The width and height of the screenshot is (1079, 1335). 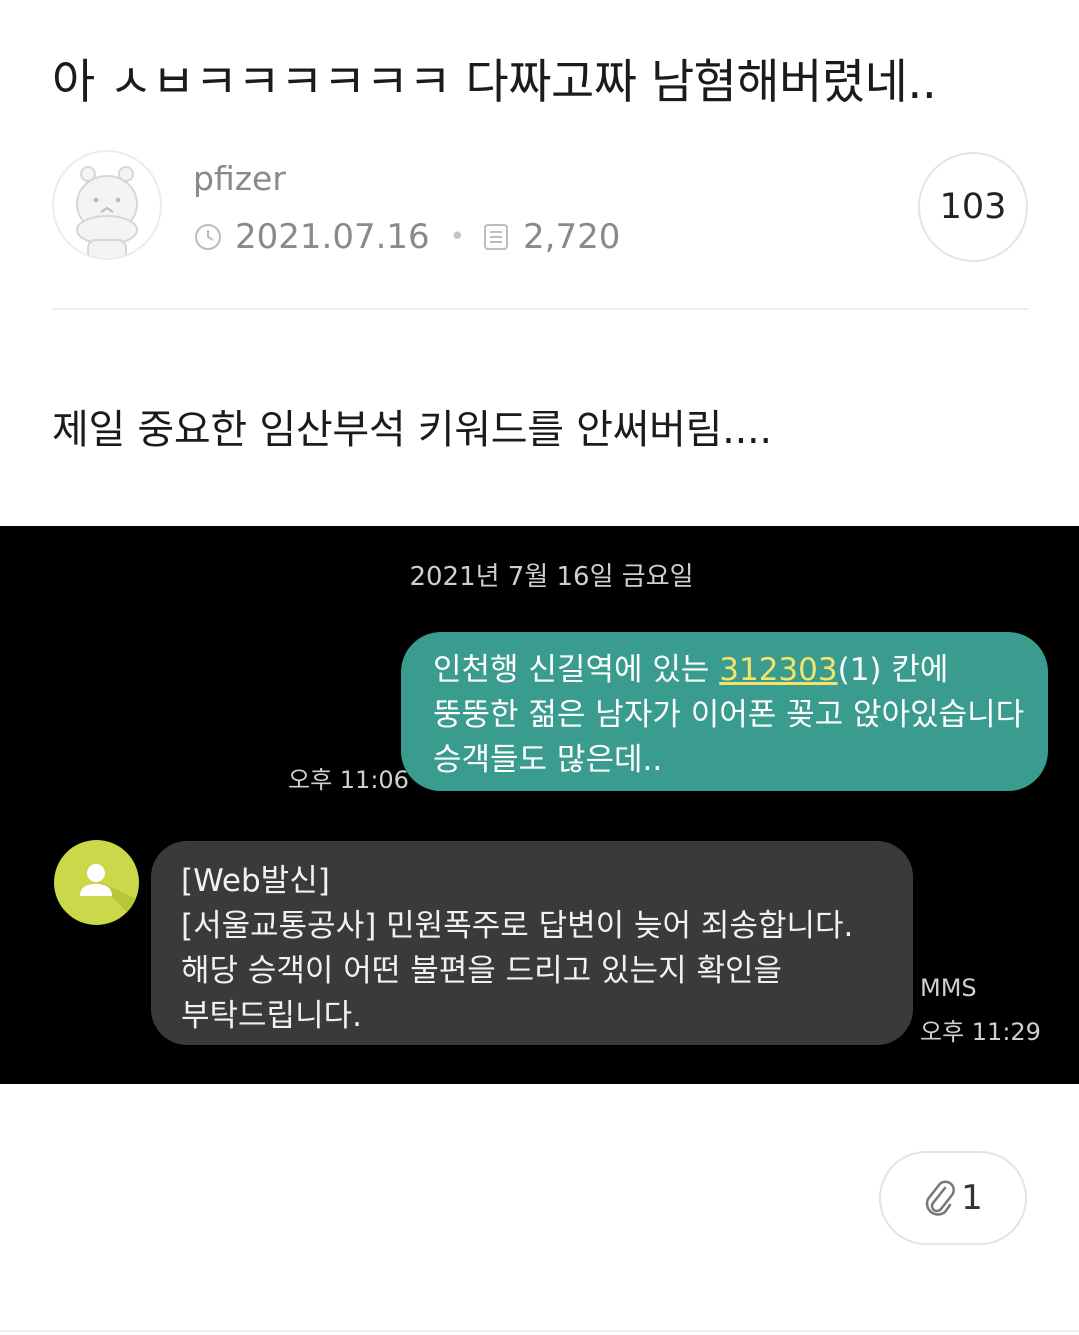 I want to click on hippo-avatar-icon, so click(x=107, y=212).